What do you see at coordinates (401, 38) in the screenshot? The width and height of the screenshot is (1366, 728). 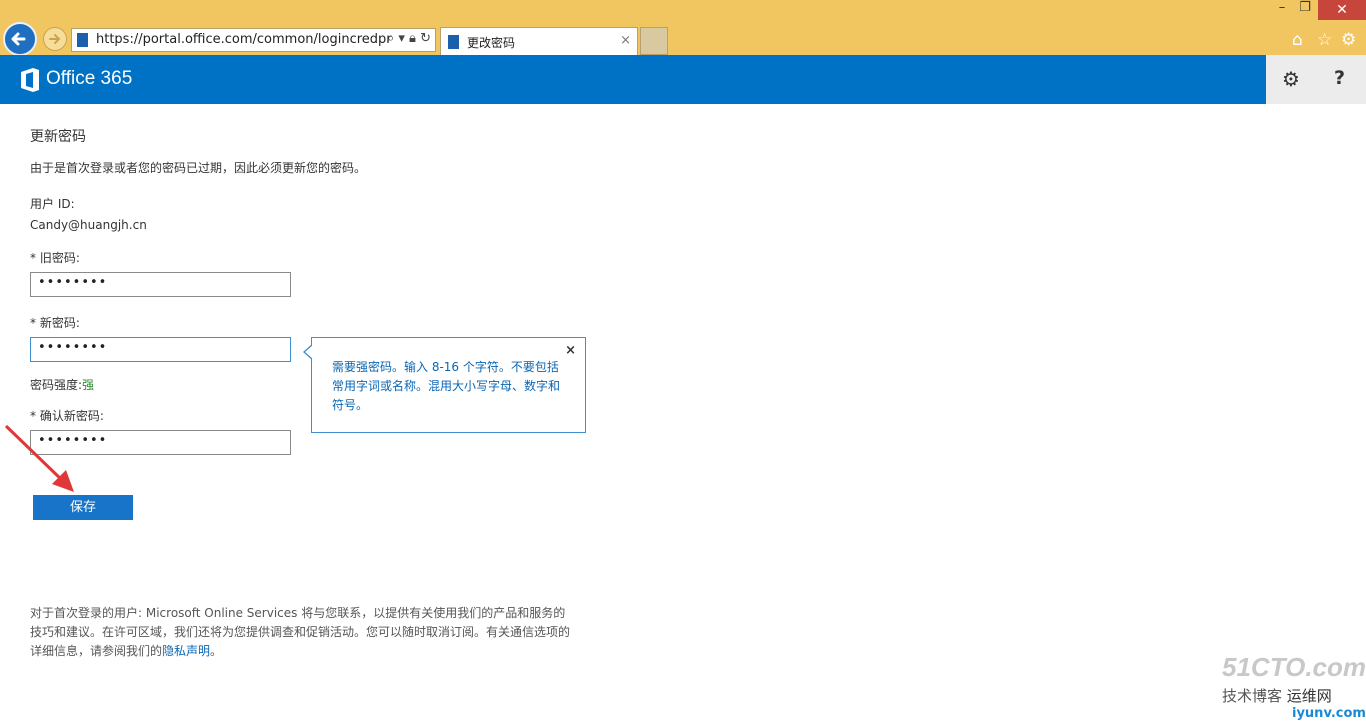 I see `chevron-down-icon: ▾` at bounding box center [401, 38].